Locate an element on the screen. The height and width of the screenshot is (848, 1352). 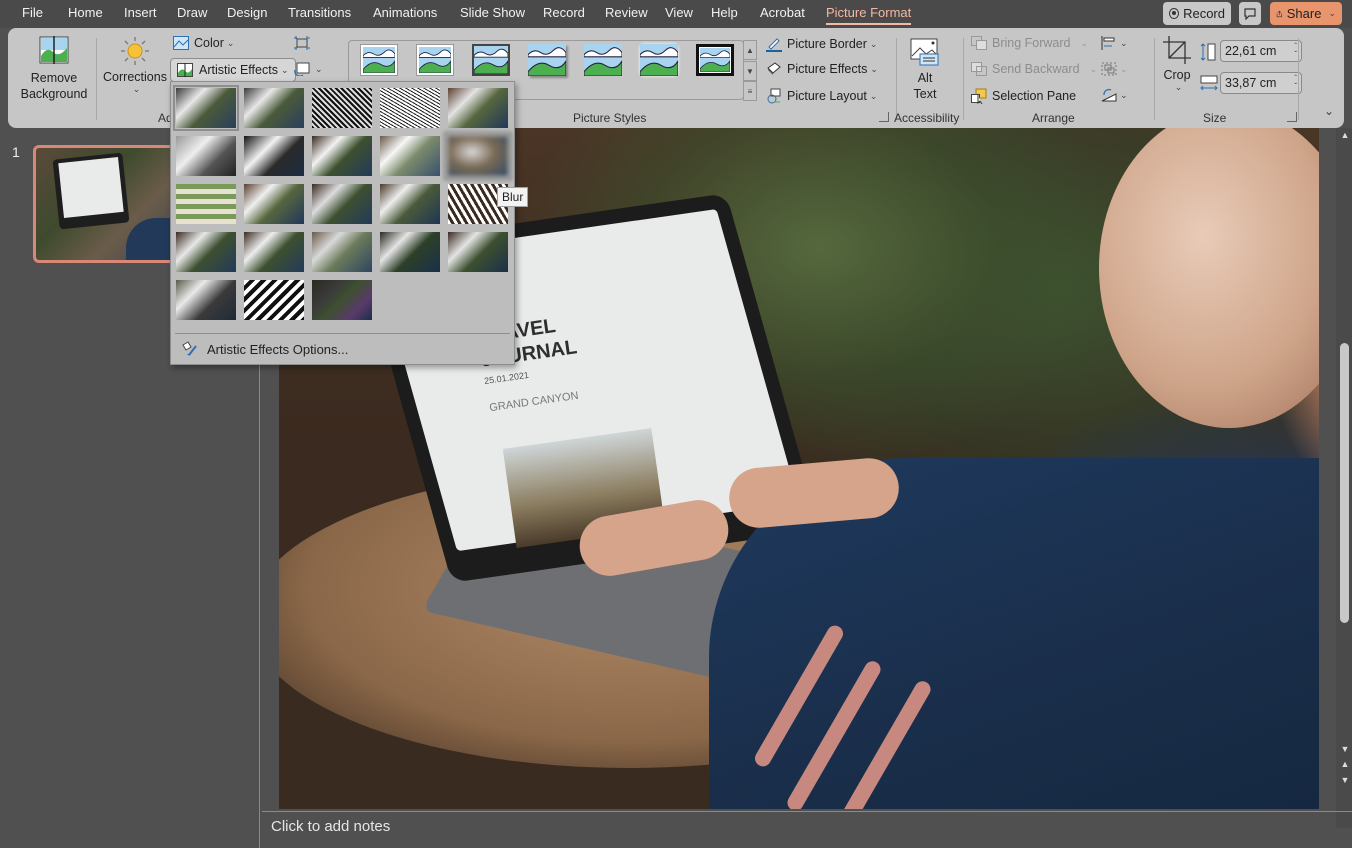
tab-transitions: Transitions is located at coordinates (319, 12).